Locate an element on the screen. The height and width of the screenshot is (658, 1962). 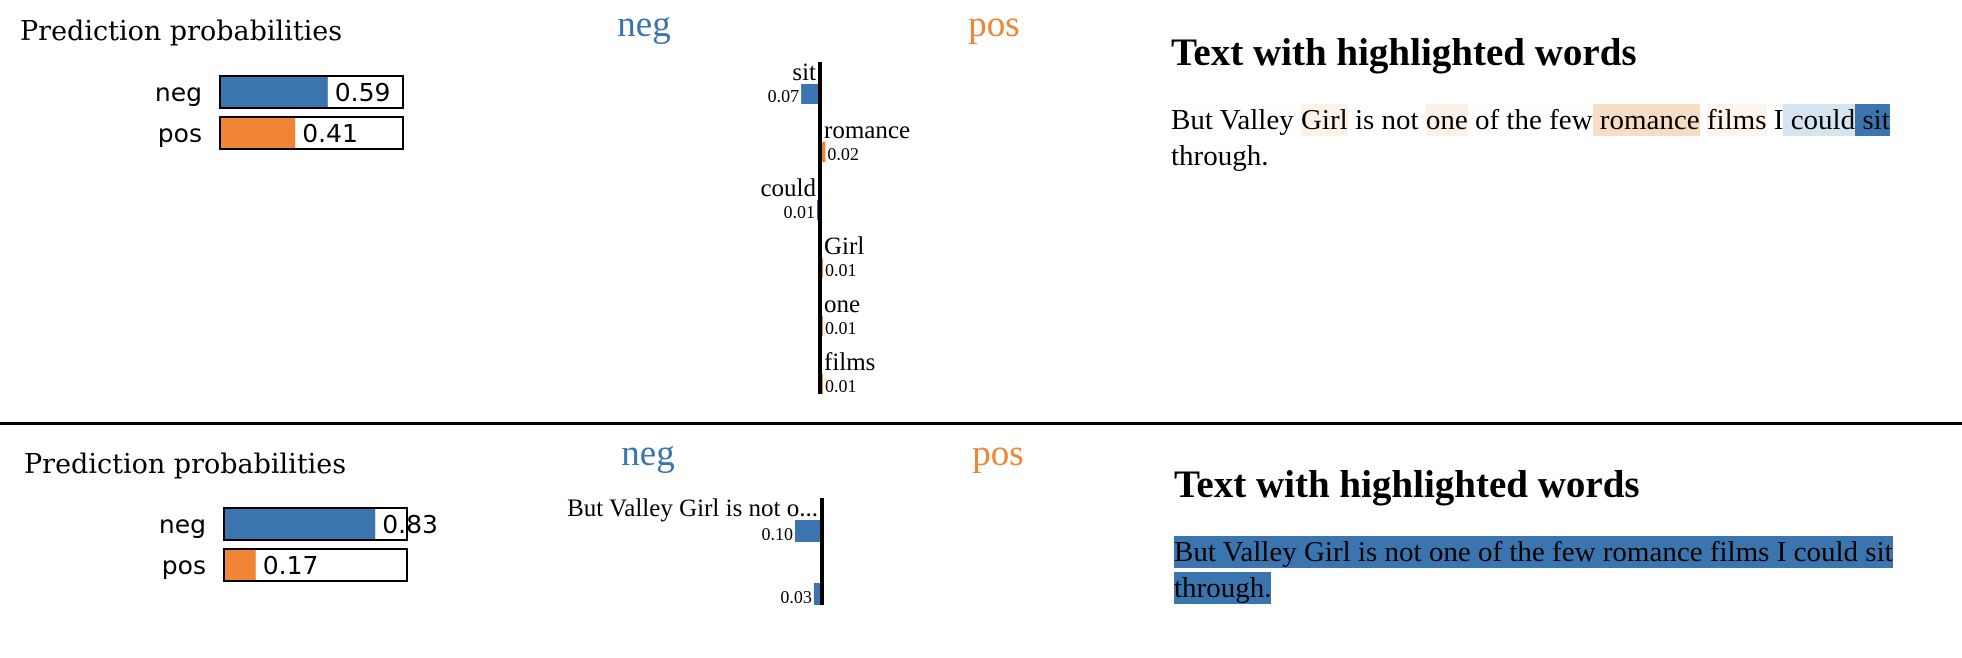
feature-name: Girl is located at coordinates (844, 246).